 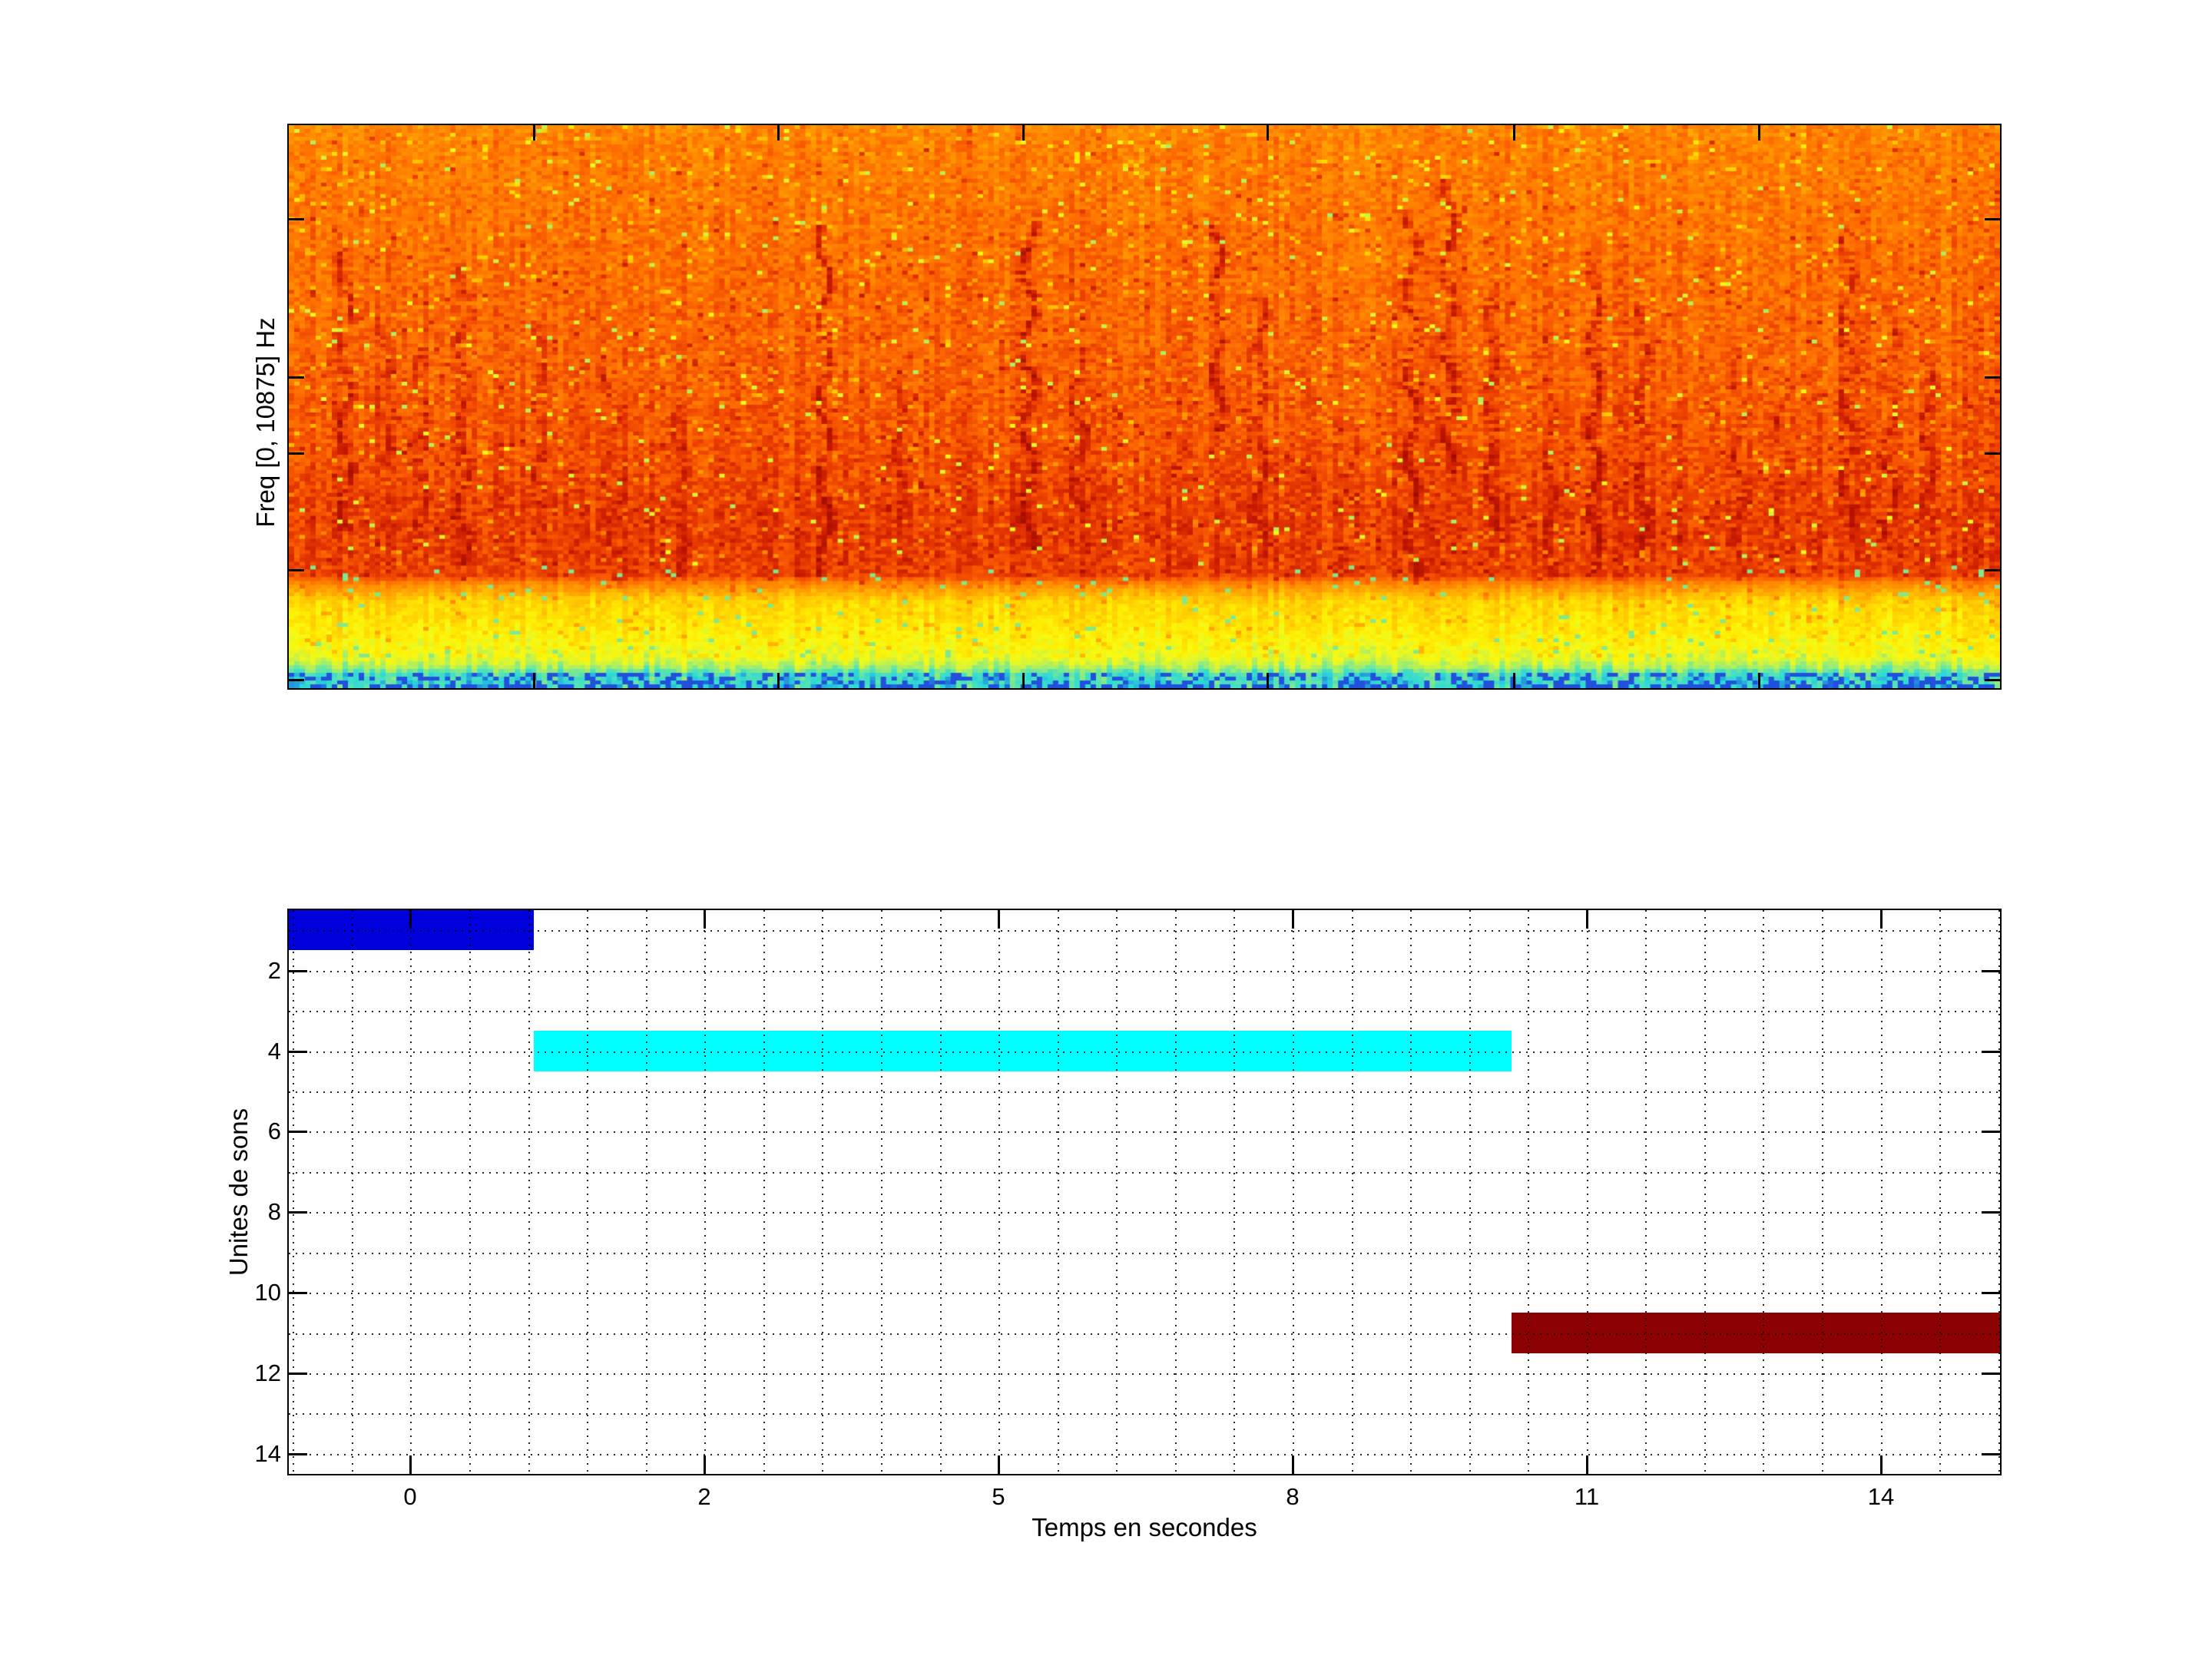 What do you see at coordinates (274, 1211) in the screenshot?
I see `y-tick-label: 8` at bounding box center [274, 1211].